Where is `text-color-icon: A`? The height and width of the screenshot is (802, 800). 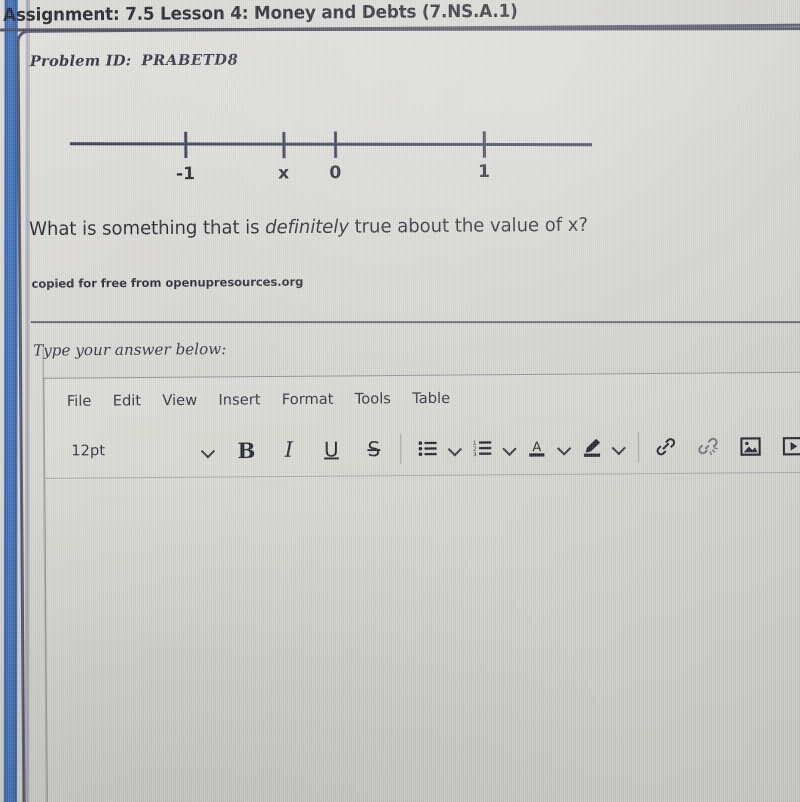
text-color-icon: A is located at coordinates (537, 448).